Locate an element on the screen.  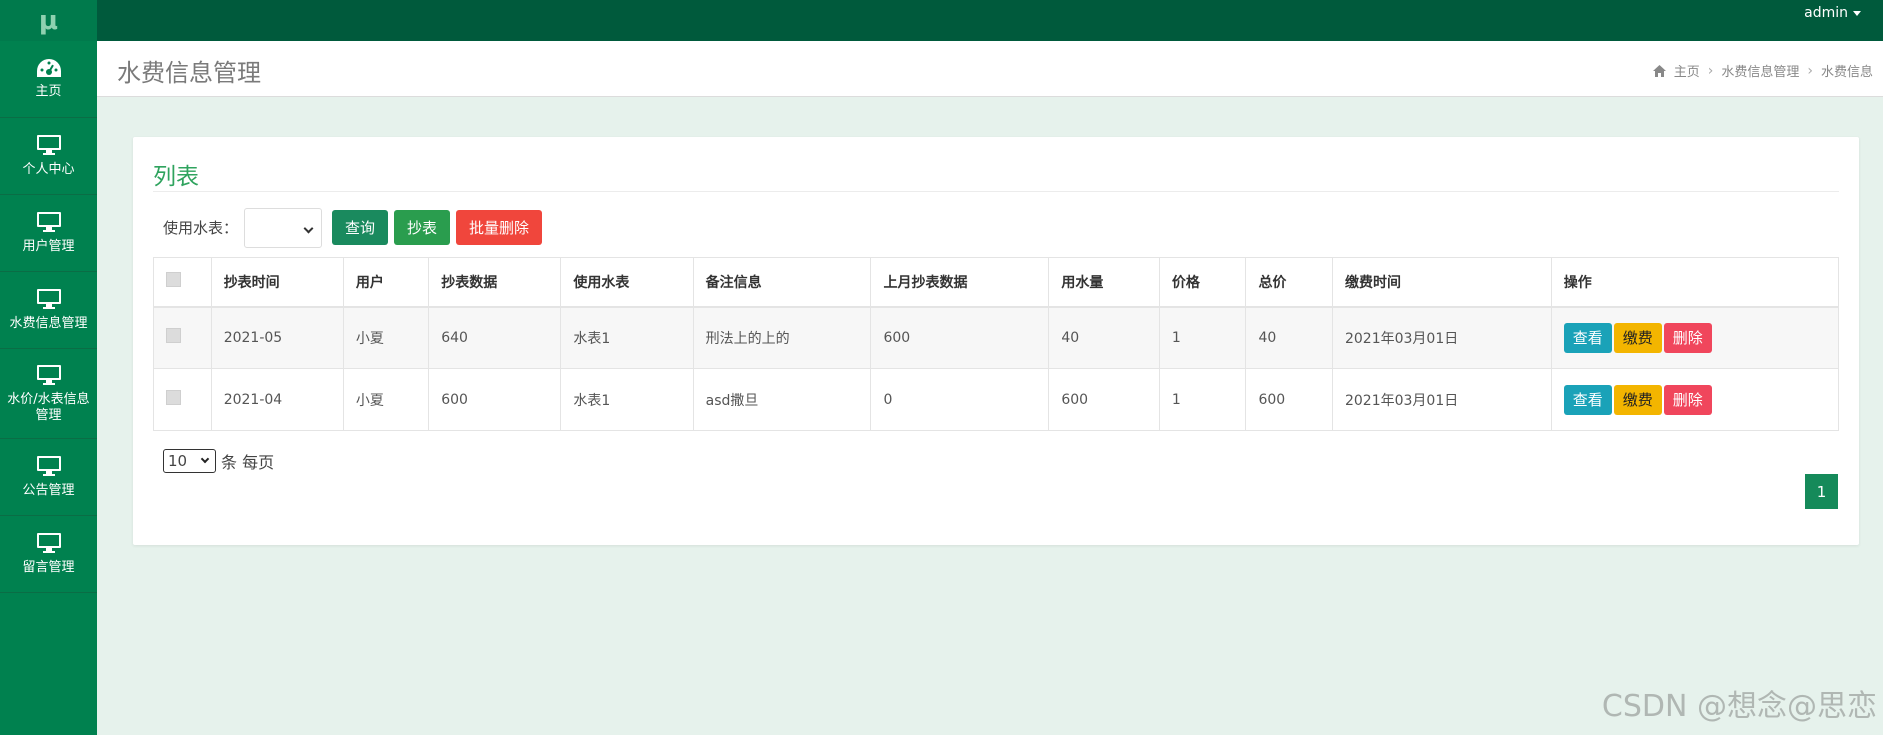
column-header: 备注信息 is located at coordinates (782, 282).